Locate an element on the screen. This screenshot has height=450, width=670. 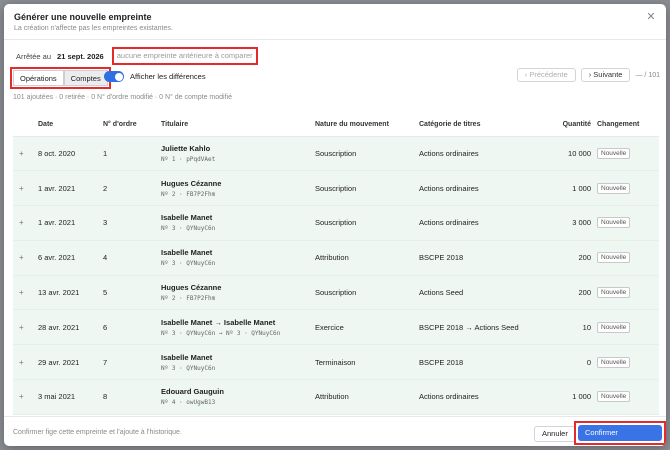
view-tabs: Opérations Comptes is located at coordinates (60, 78).